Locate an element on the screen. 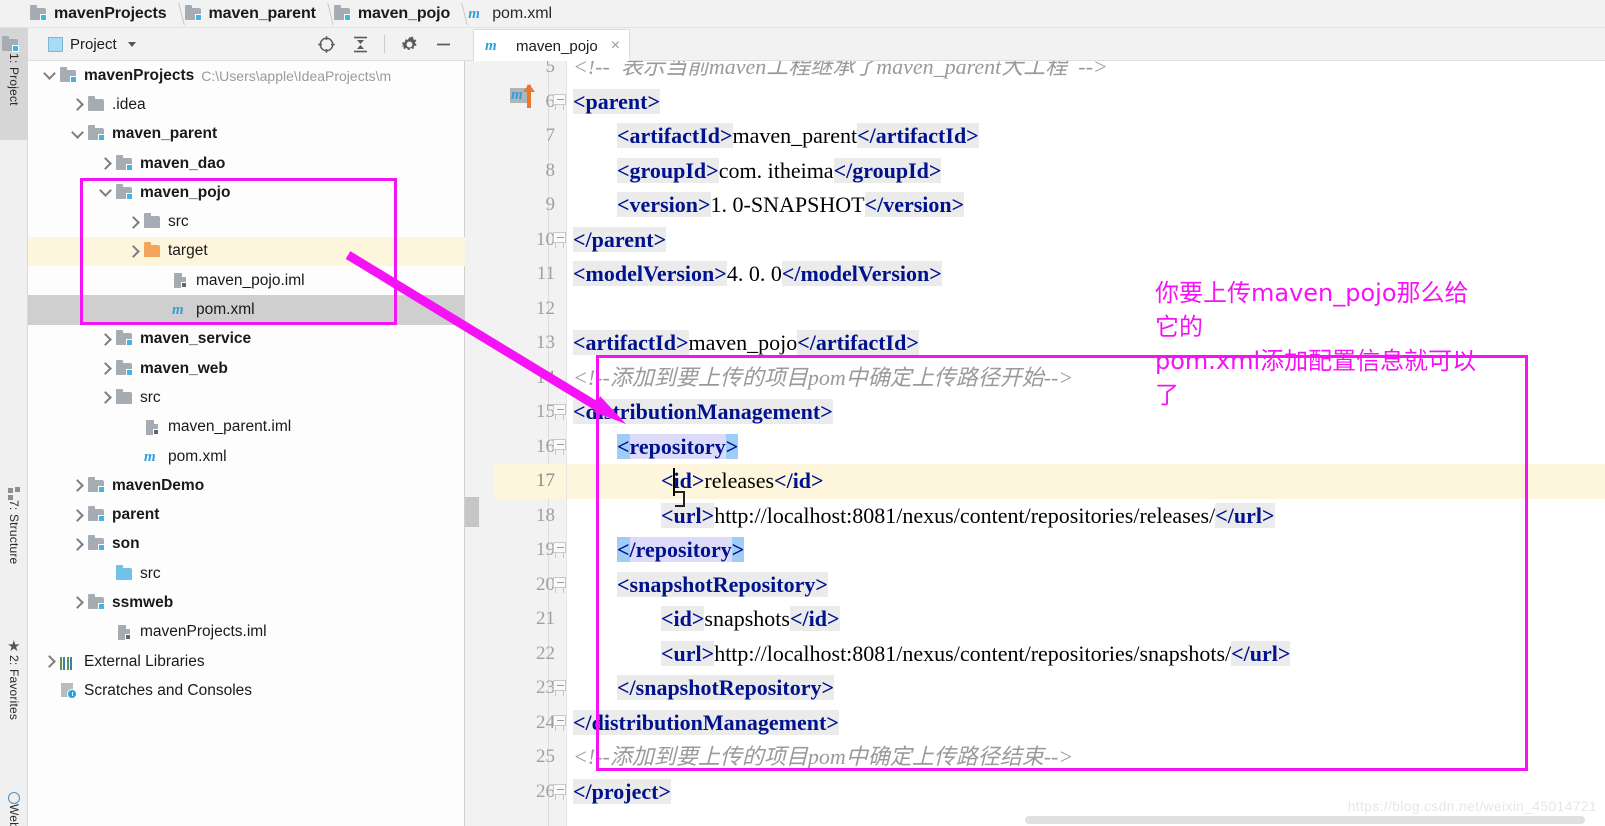 Image resolution: width=1605 pixels, height=826 pixels. code-token: <id> is located at coordinates (683, 480).